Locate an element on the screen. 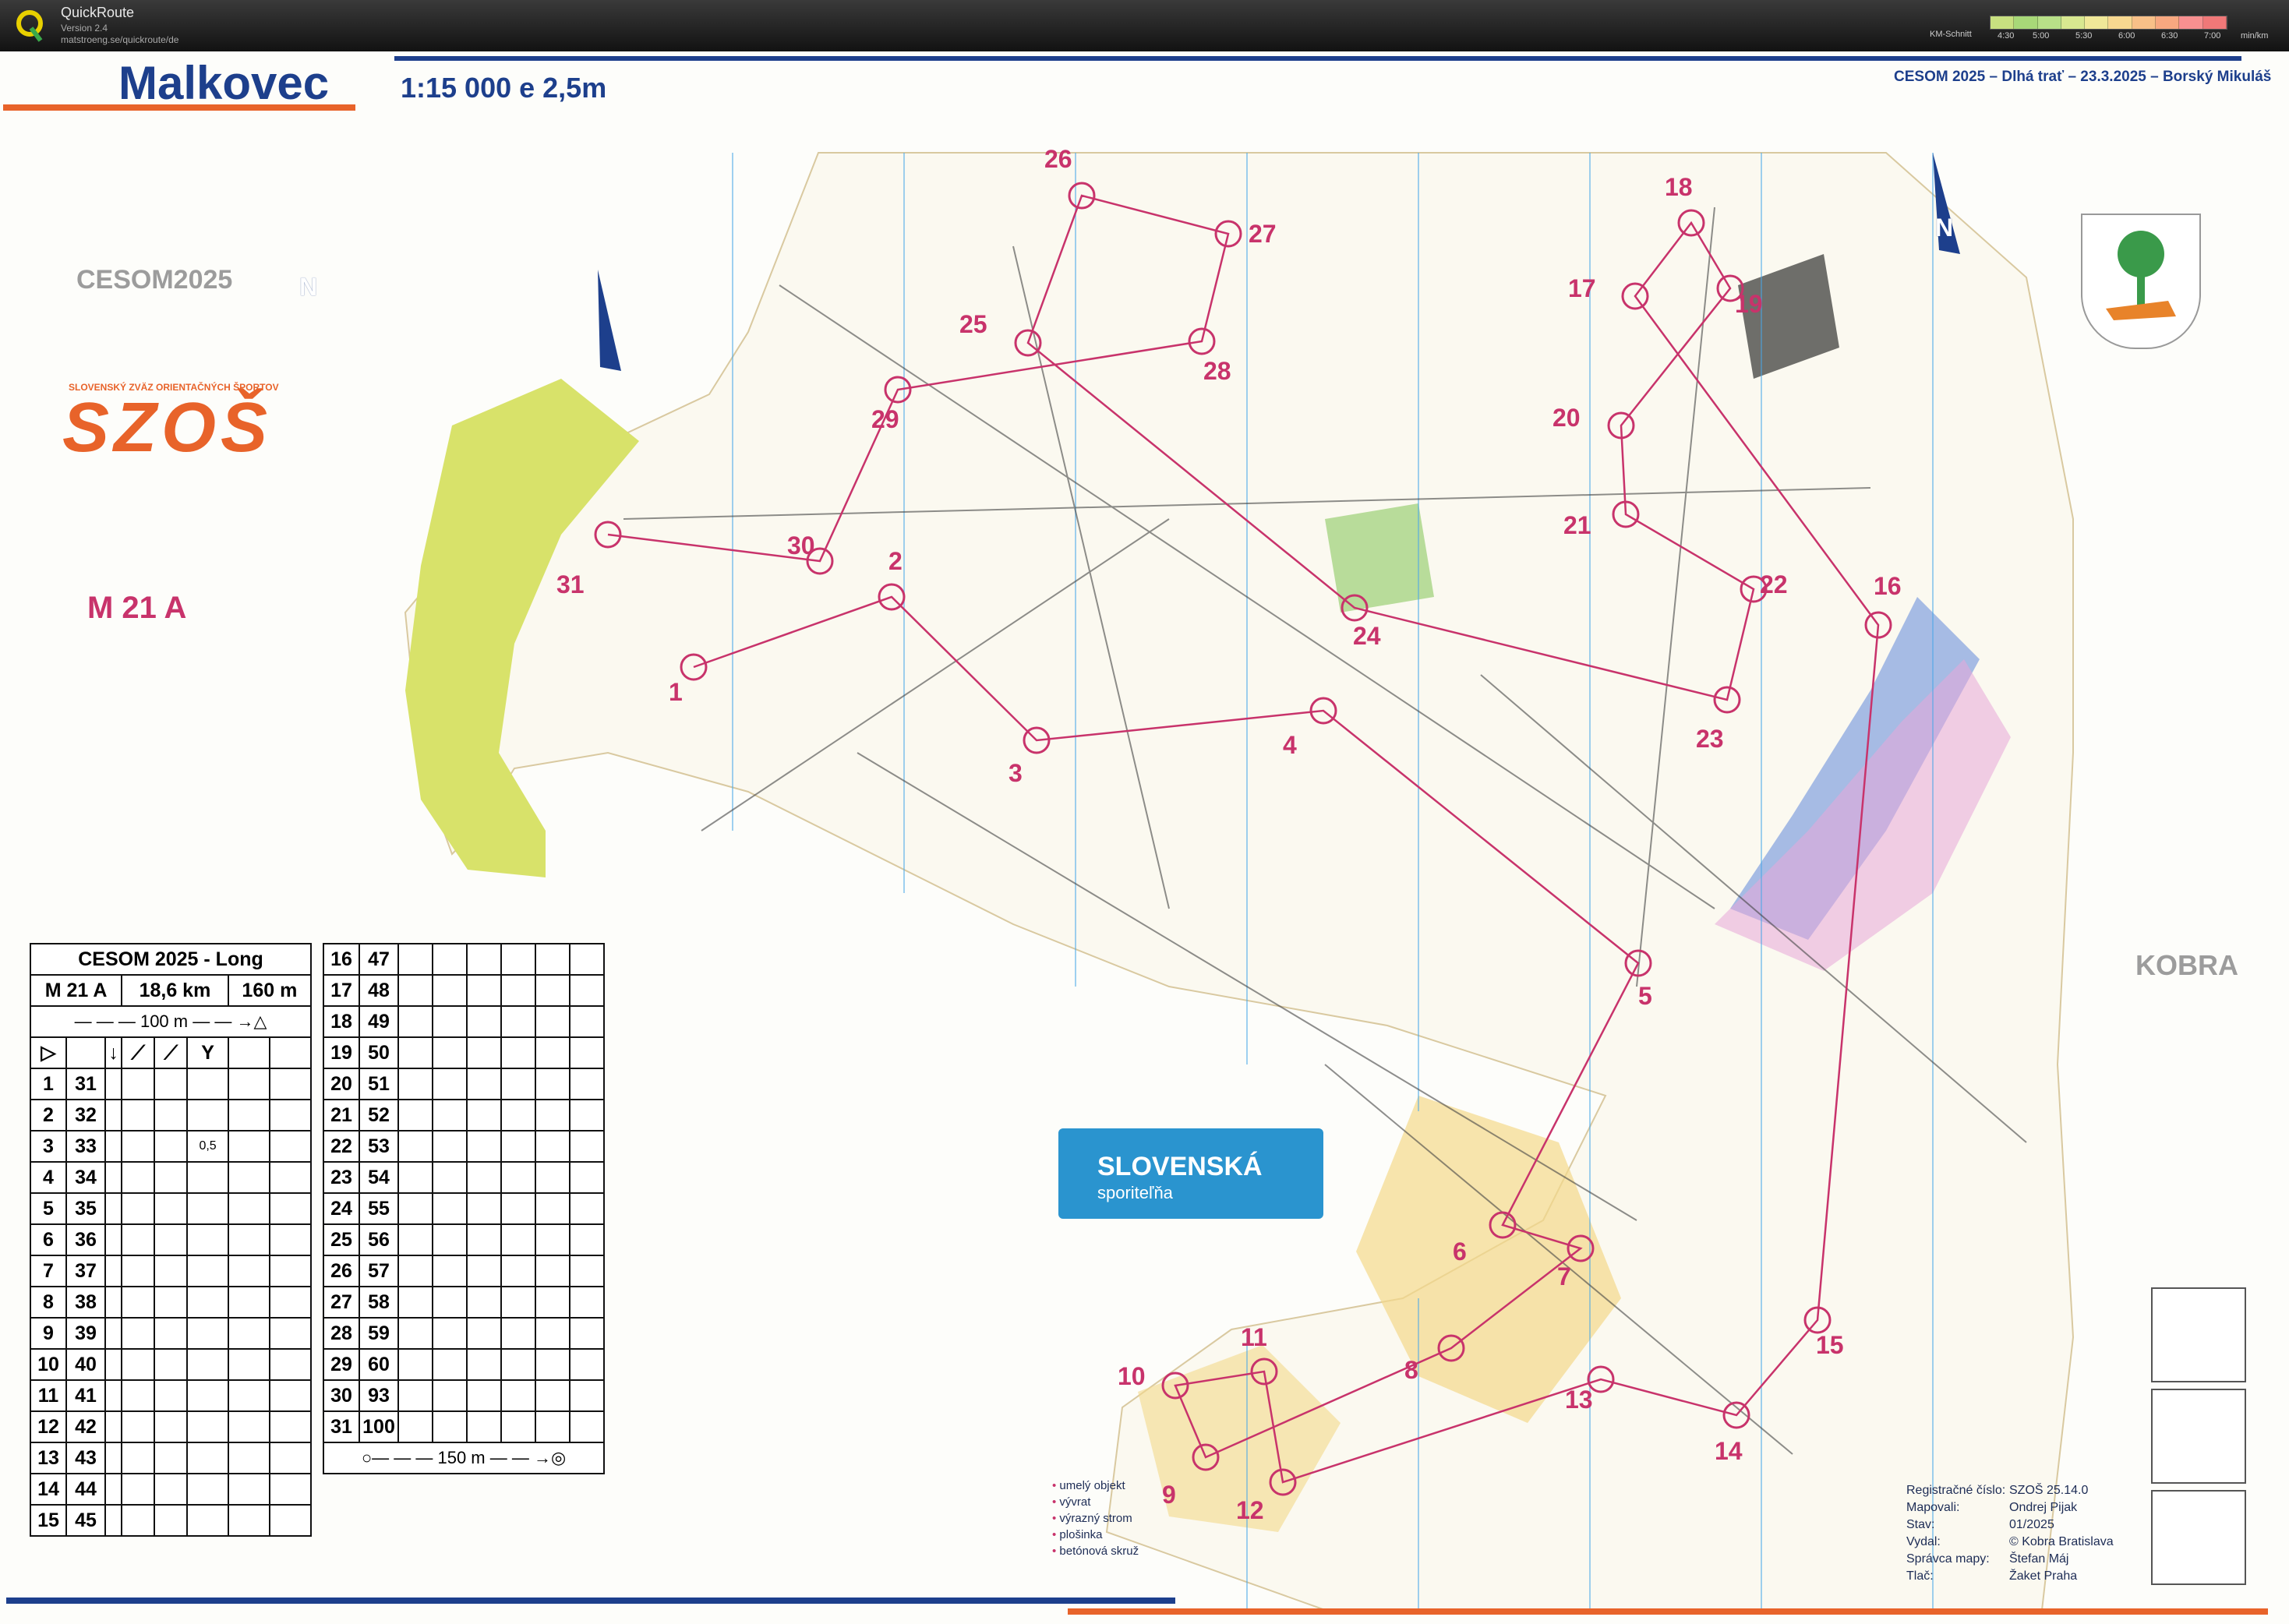 The image size is (2289, 1624). description-row: 15 45 is located at coordinates (171, 1520).